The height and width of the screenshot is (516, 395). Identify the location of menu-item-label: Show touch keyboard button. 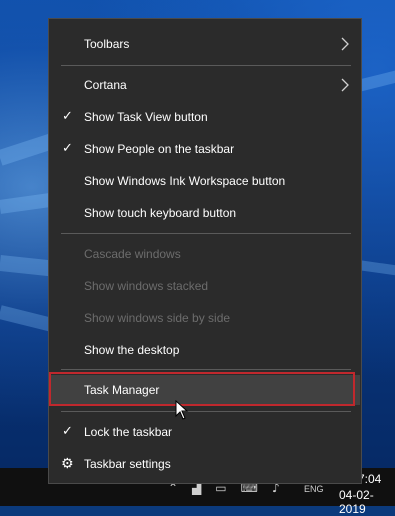
(160, 213).